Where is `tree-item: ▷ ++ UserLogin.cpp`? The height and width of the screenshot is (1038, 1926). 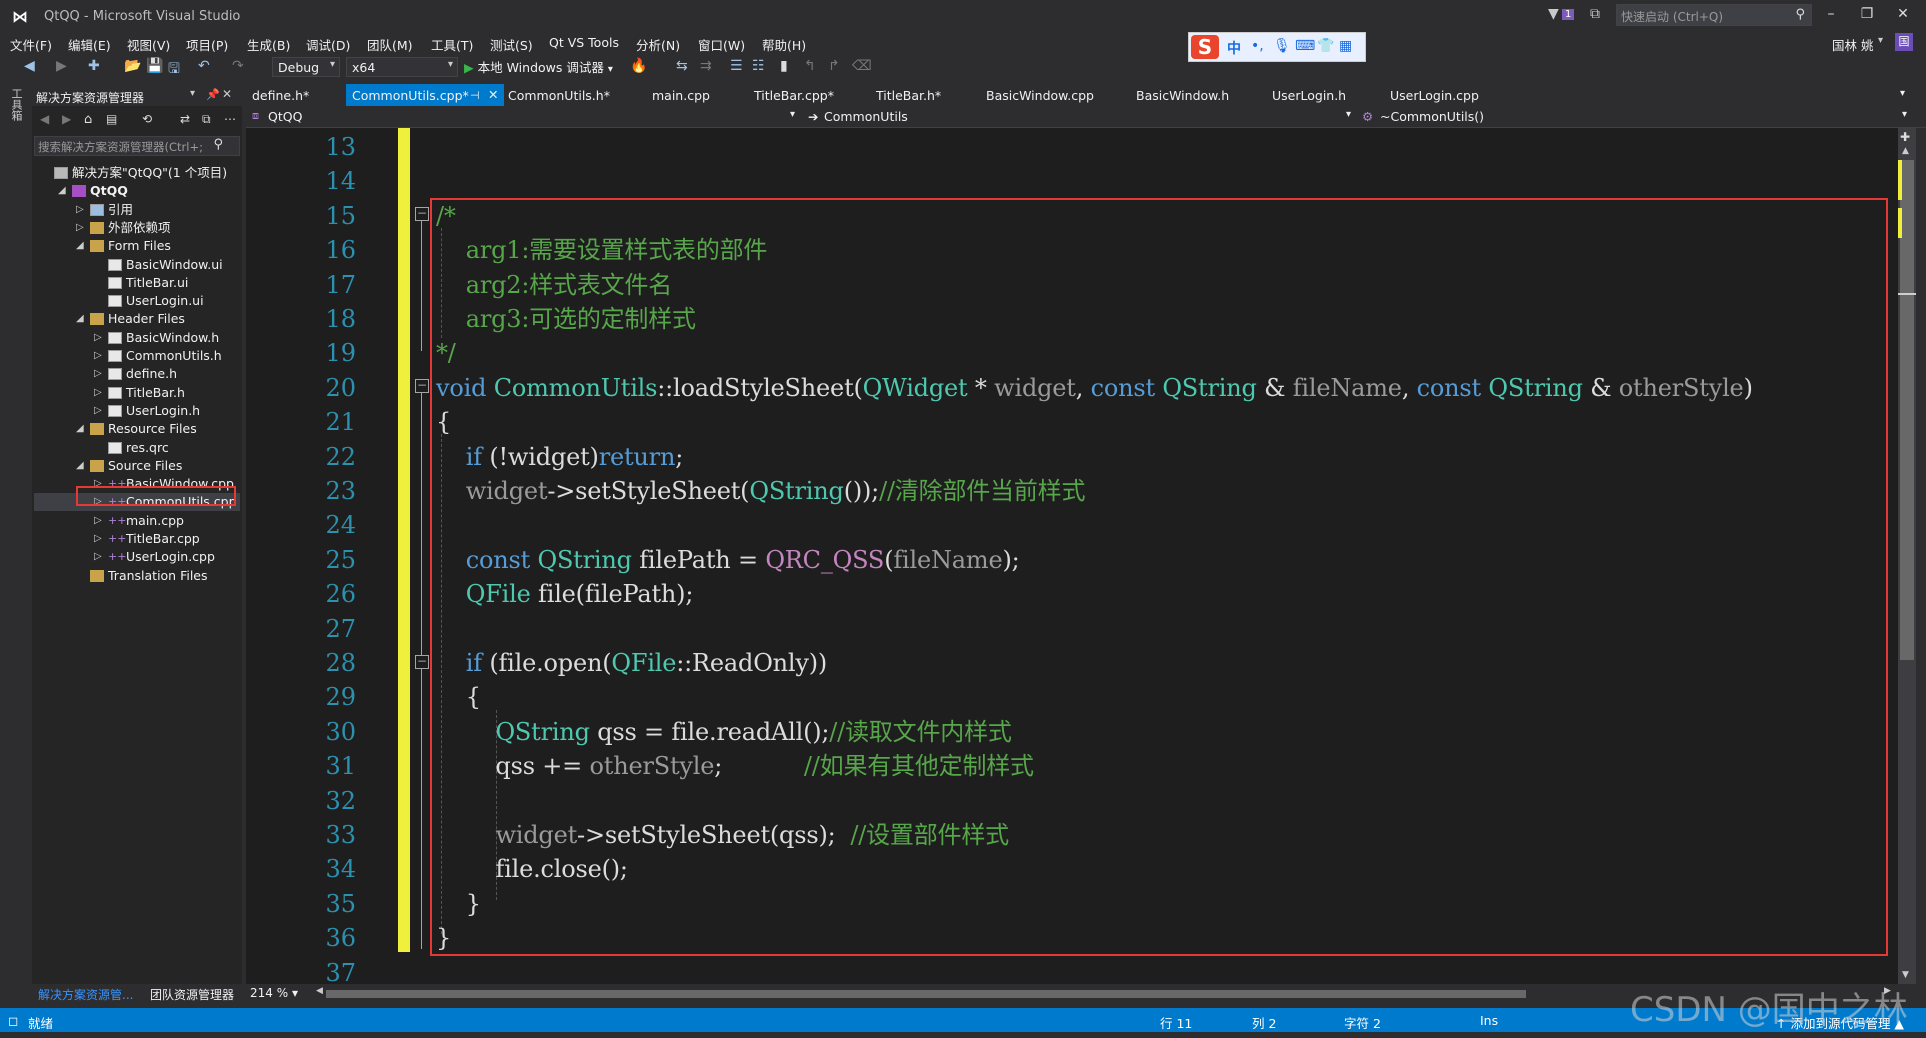 tree-item: ▷ ++ UserLogin.cpp is located at coordinates (137, 557).